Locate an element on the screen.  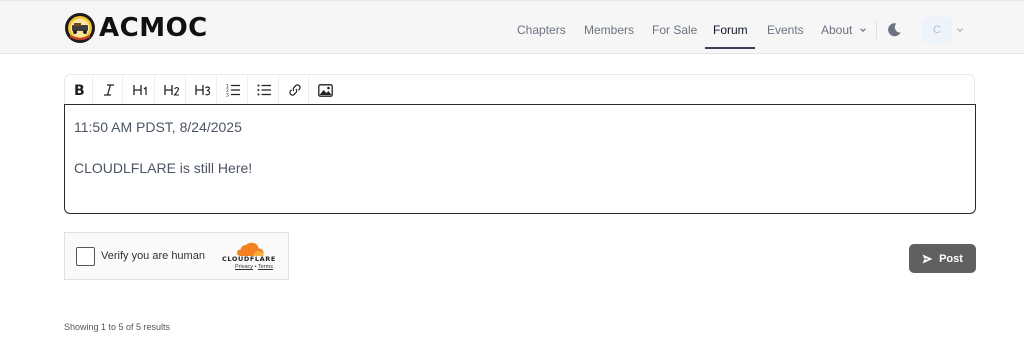
chevron-down-icon is located at coordinates (862, 30).